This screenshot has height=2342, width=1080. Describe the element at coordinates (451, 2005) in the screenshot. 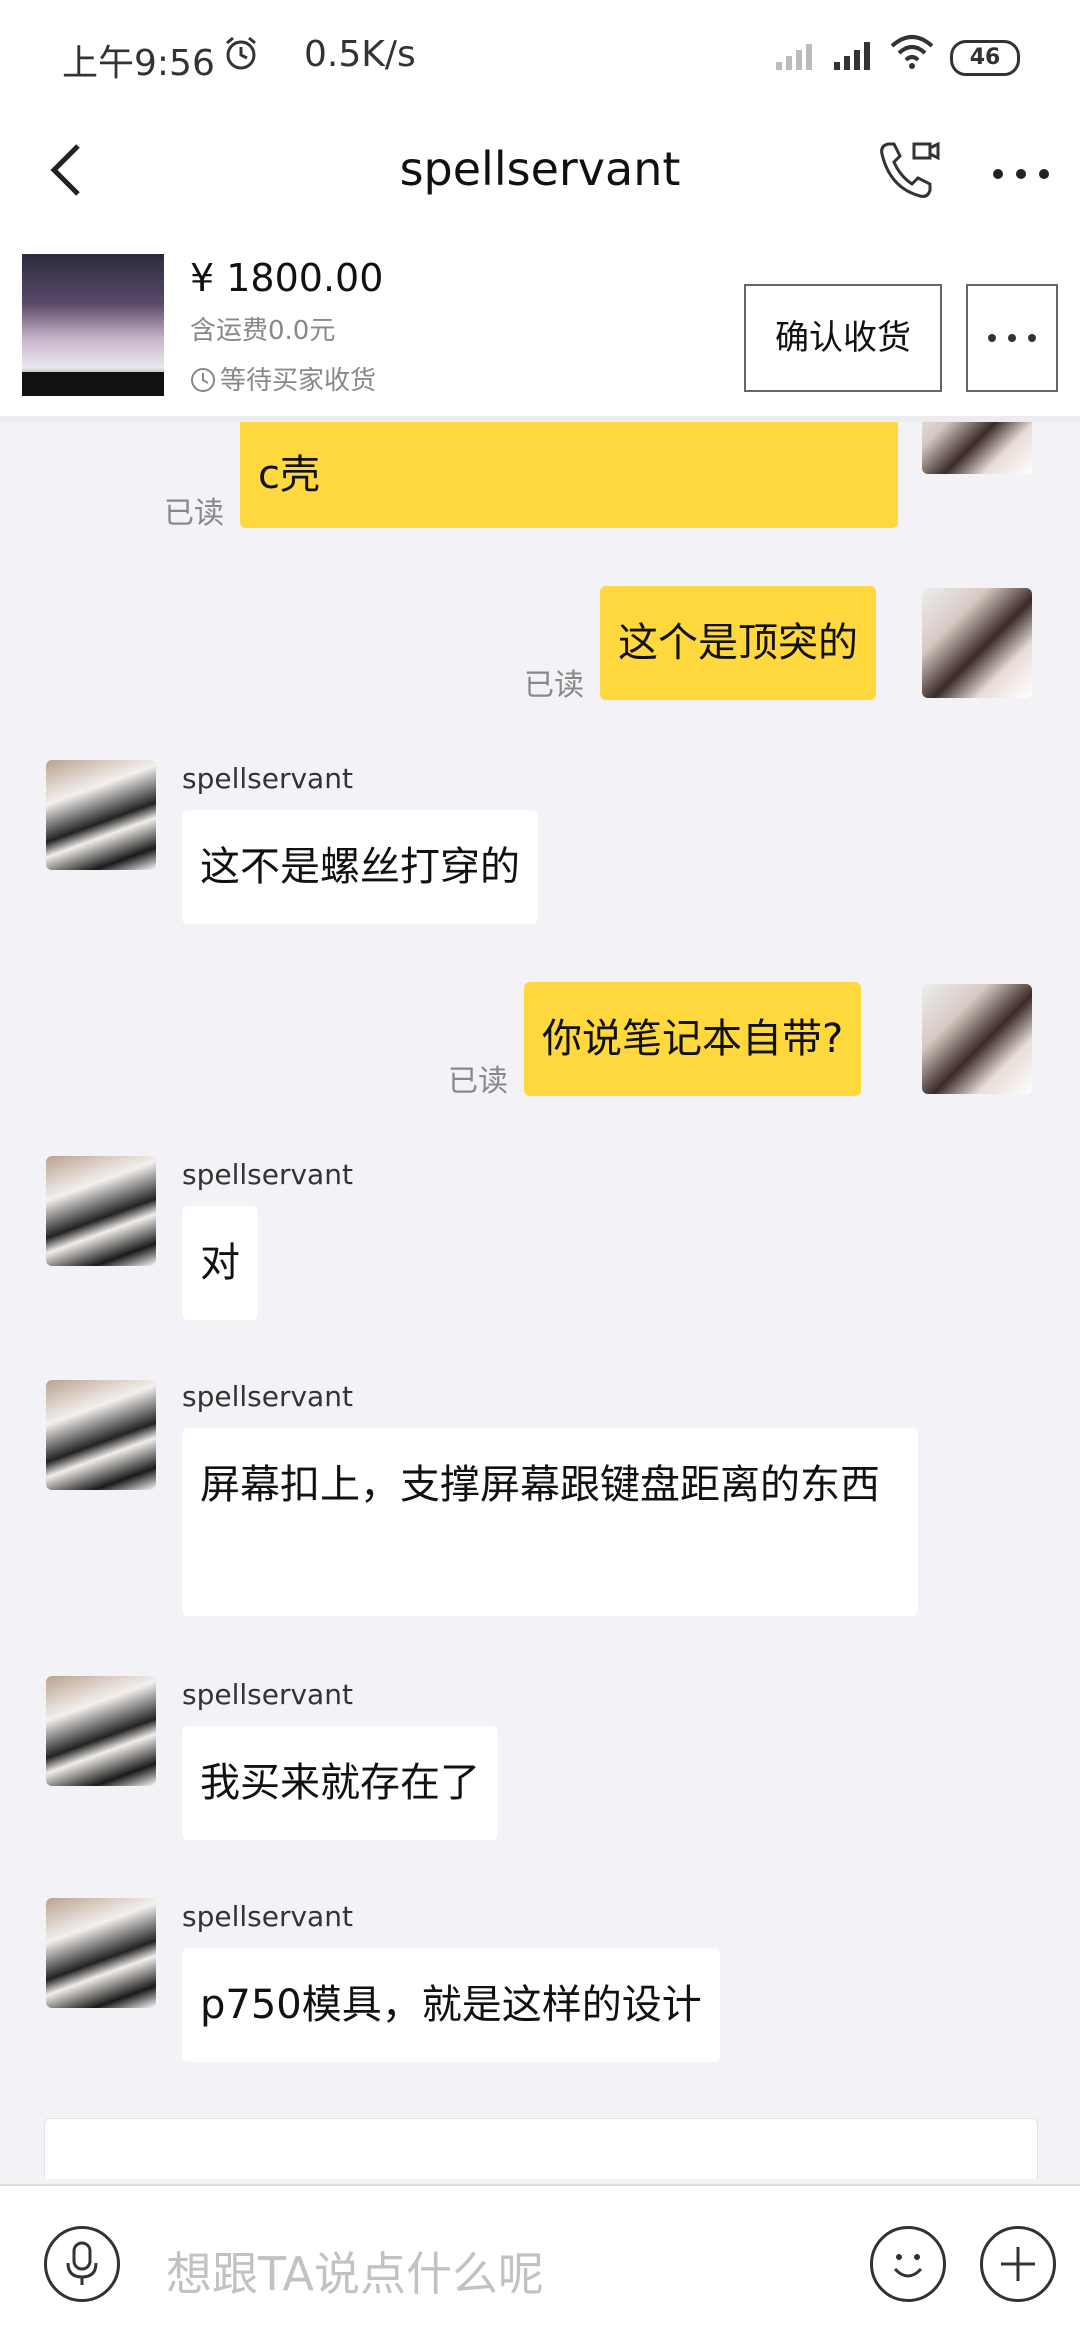

I see `message-bubble: p750模具，就是这样的设计` at that location.